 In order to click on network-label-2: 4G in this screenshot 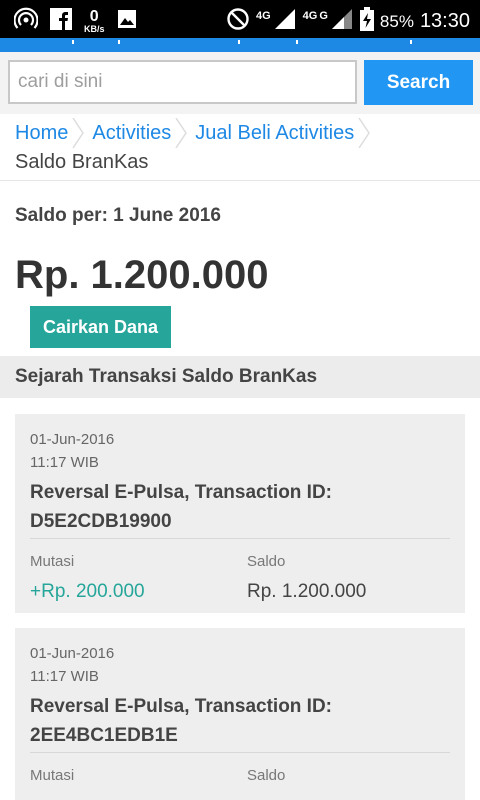, I will do `click(310, 15)`.